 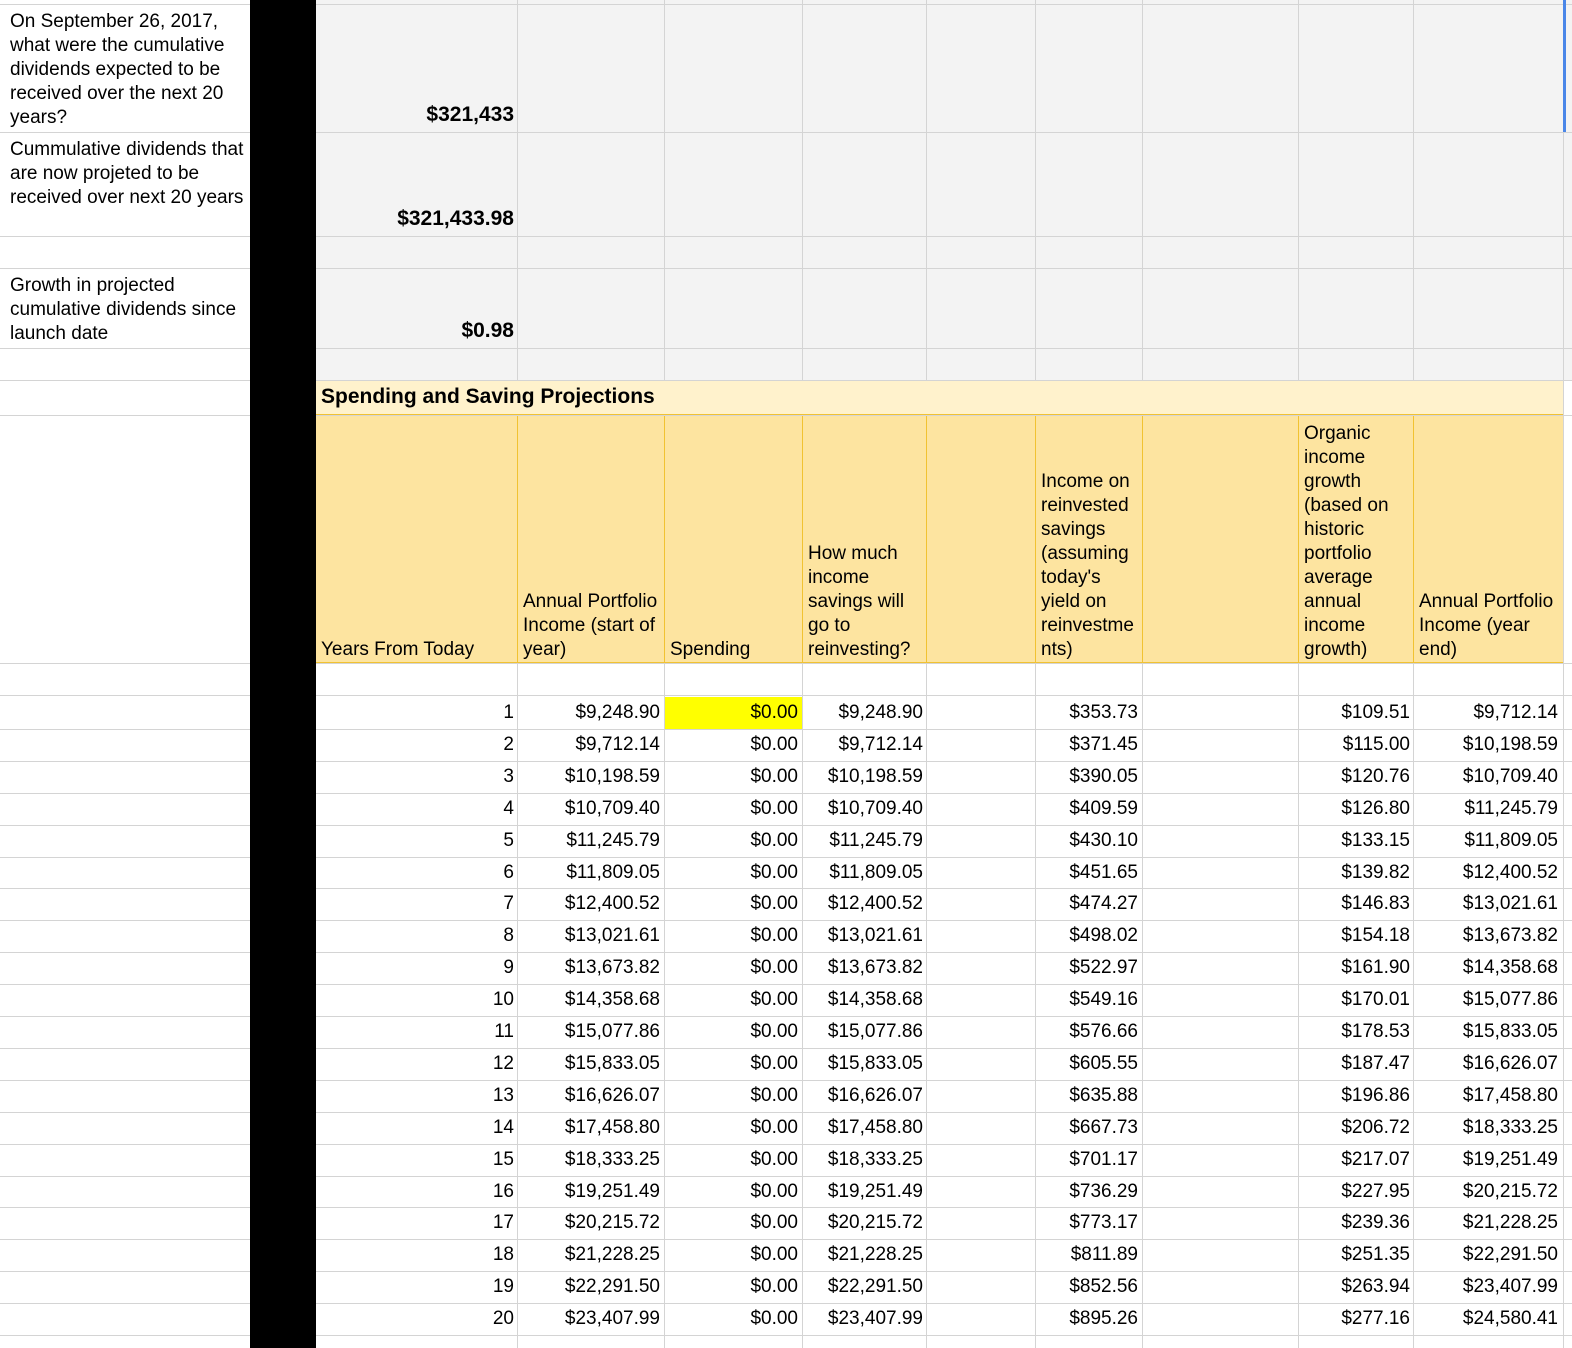 I want to click on cell-reinvest: $23,407.99, so click(x=833, y=1319).